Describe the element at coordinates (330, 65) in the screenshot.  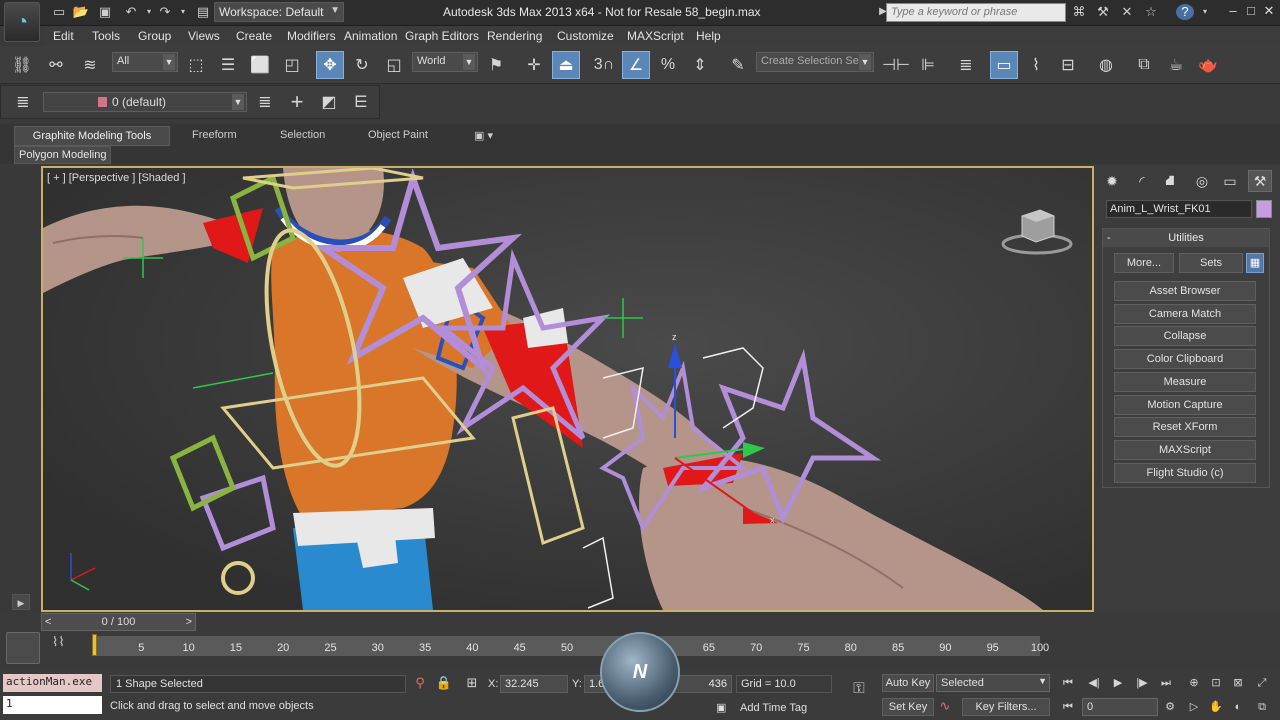
I see `select-and-move-icon: ✥` at that location.